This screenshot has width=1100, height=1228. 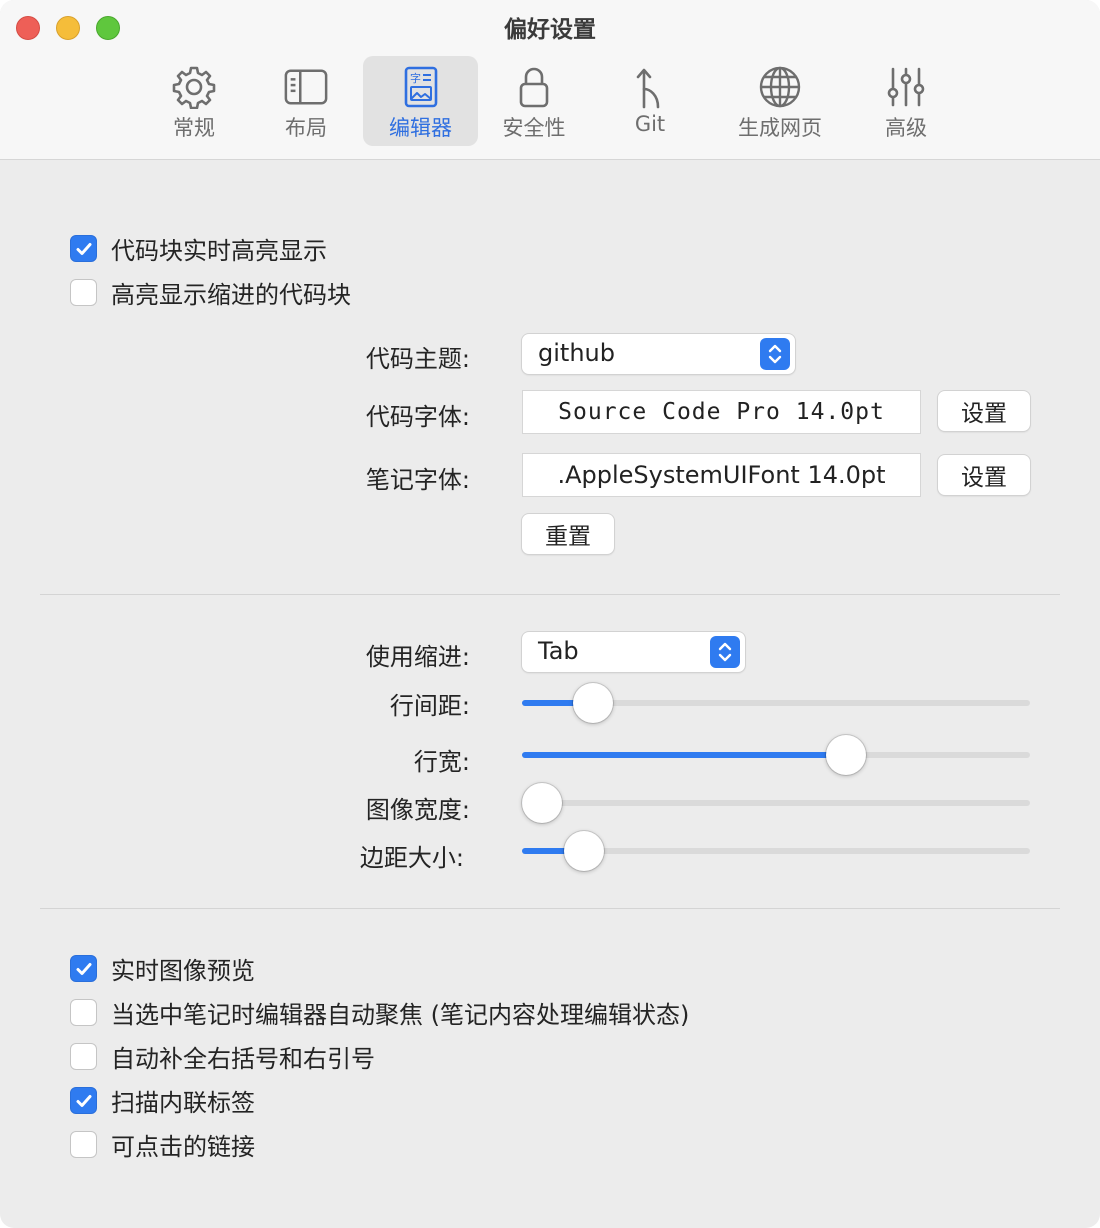 I want to click on margin-size-slider, so click(x=776, y=851).